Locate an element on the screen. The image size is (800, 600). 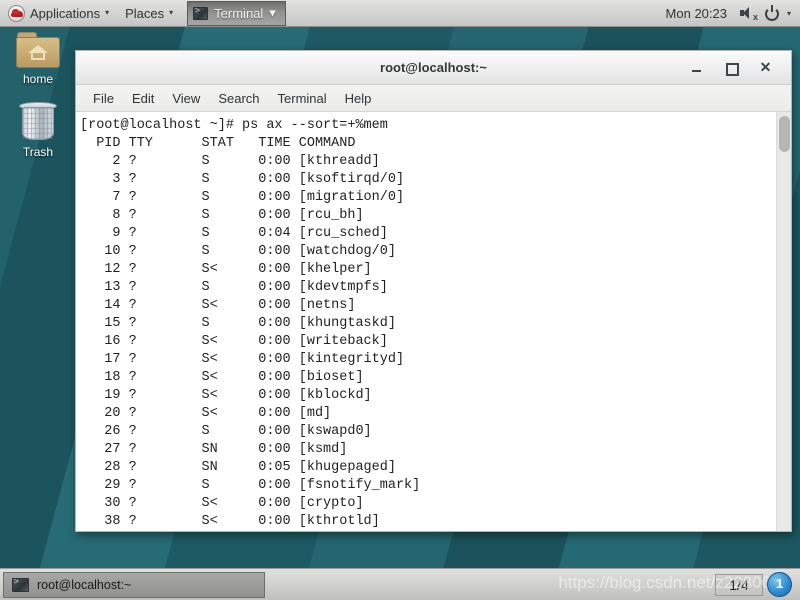
window-title: root@localhost:~ is located at coordinates (433, 67).